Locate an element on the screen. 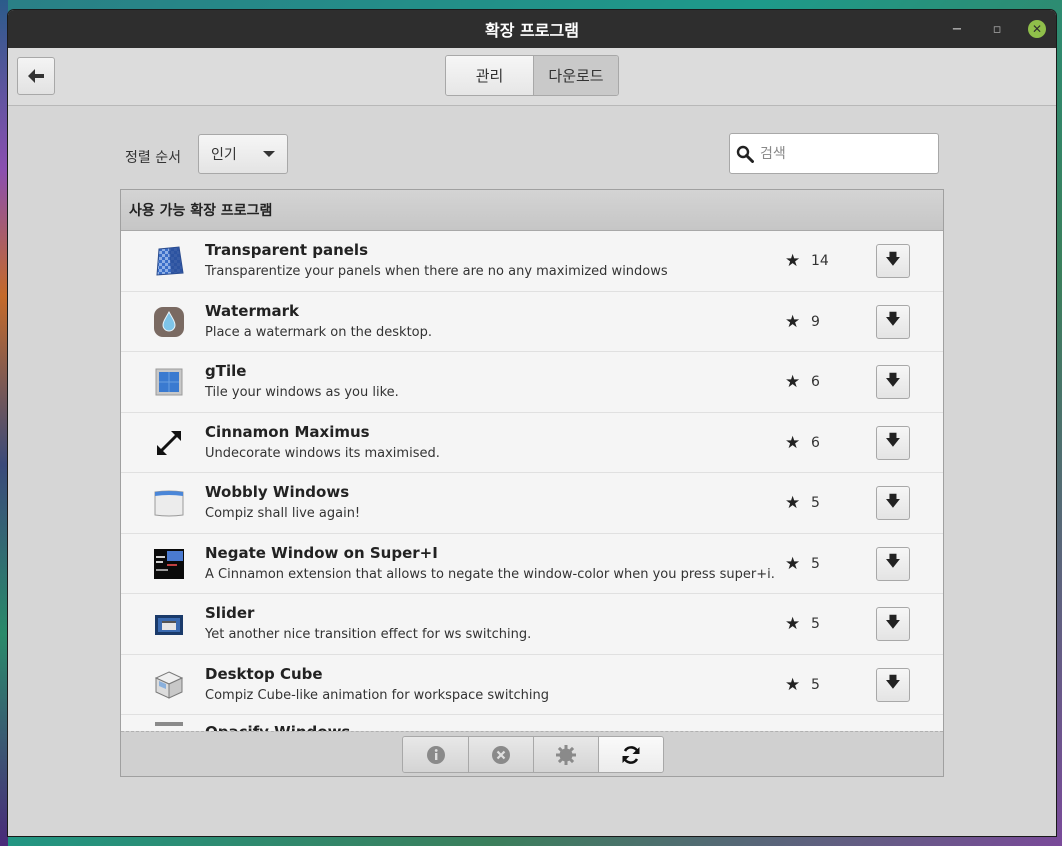 The width and height of the screenshot is (1062, 846). window-title: 확장 프로그램 is located at coordinates (532, 30).